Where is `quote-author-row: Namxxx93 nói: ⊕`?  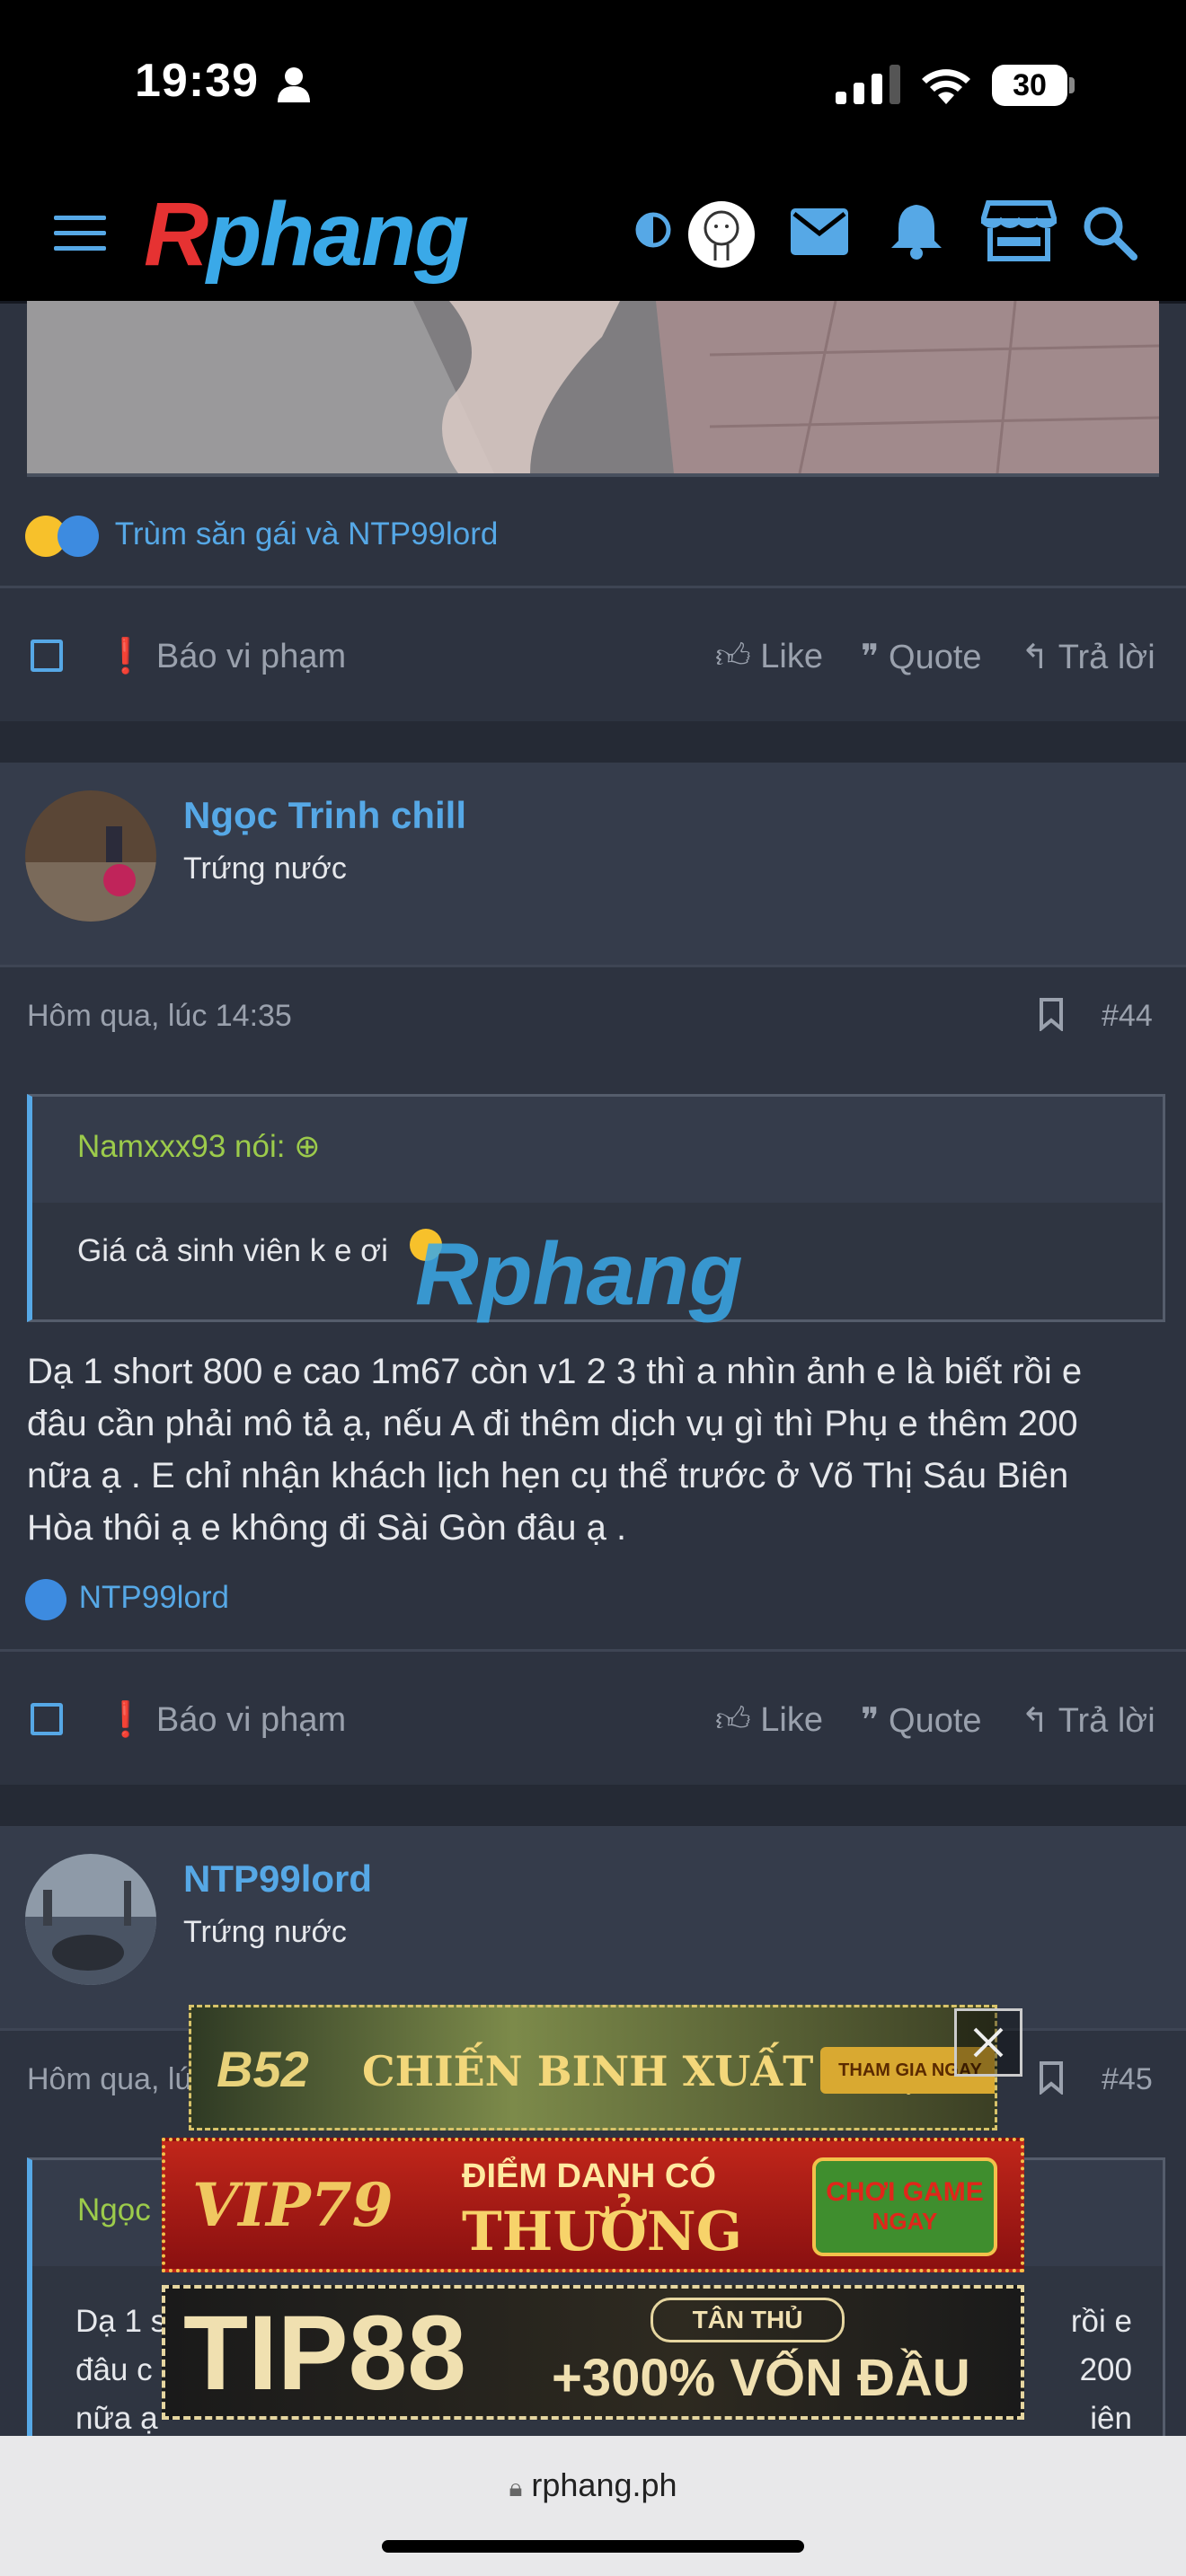
quote-author-row: Namxxx93 nói: ⊕ is located at coordinates (597, 1131).